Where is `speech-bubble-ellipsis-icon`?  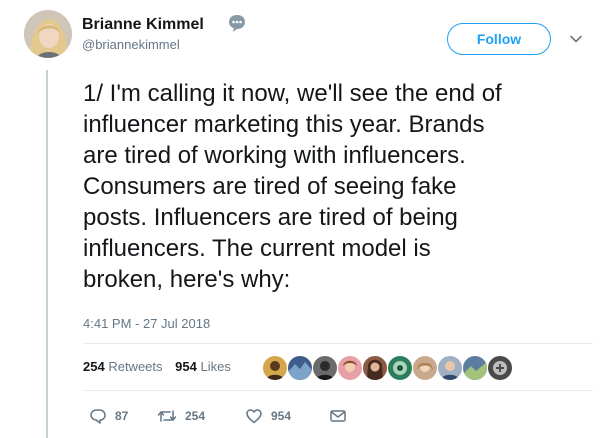 speech-bubble-ellipsis-icon is located at coordinates (237, 23).